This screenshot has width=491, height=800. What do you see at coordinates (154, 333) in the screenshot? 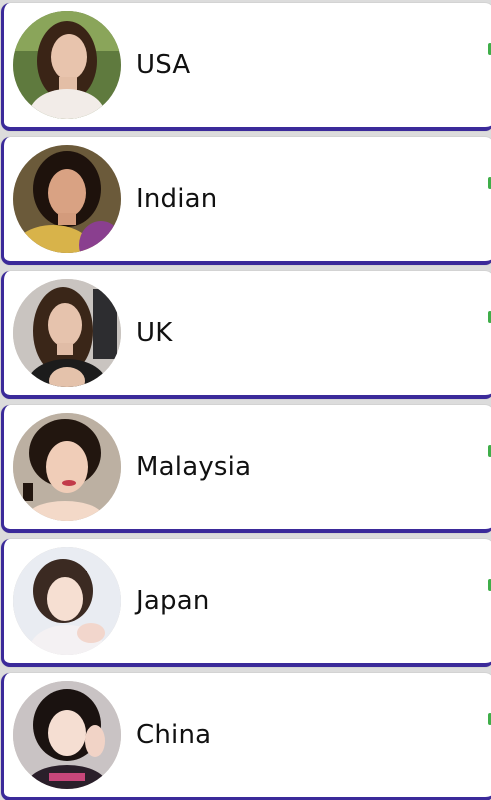
I see `country-label: UK` at bounding box center [154, 333].